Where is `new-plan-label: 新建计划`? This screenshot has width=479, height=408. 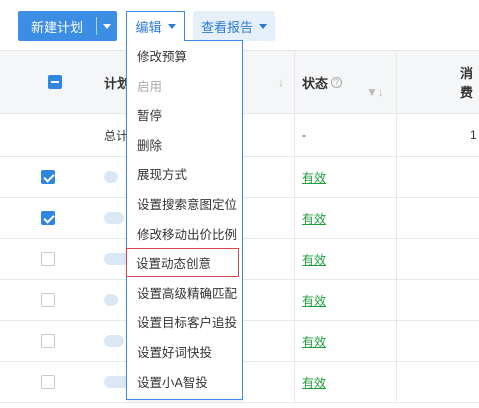
new-plan-label: 新建计划 is located at coordinates (56, 27).